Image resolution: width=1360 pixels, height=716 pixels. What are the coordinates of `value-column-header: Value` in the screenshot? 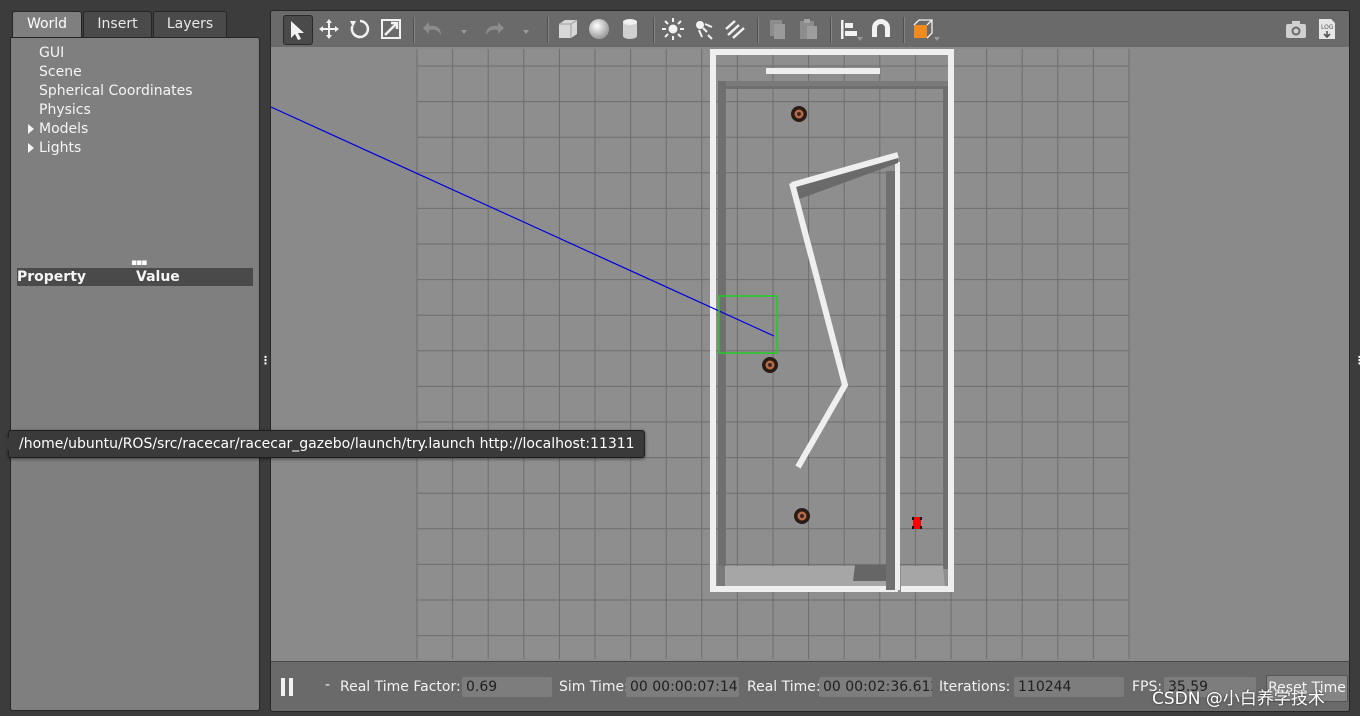 It's located at (158, 277).